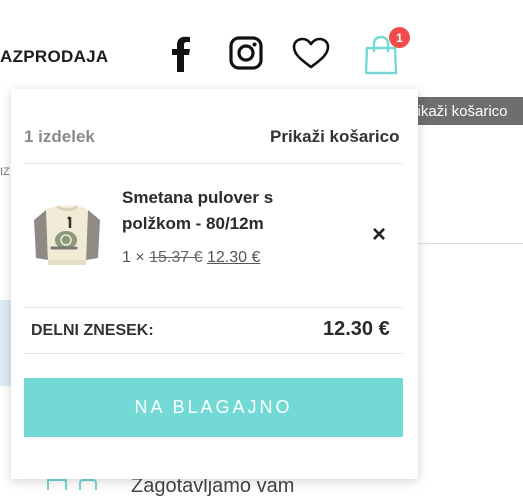  Describe the element at coordinates (311, 53) in the screenshot. I see `heart-icon` at that location.